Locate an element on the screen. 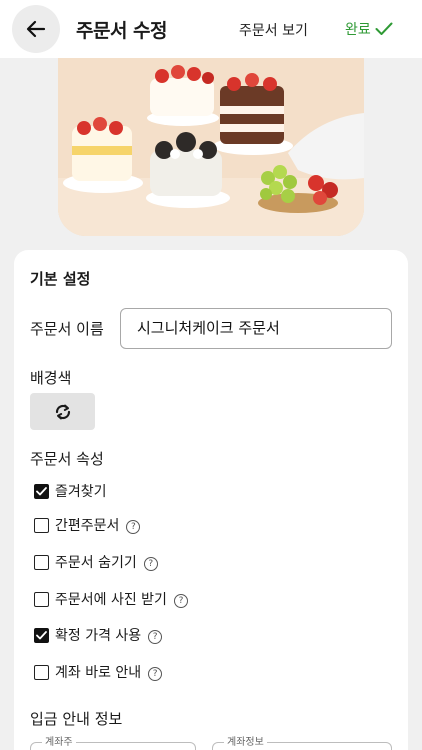 This screenshot has width=422, height=750. back-arrow-icon is located at coordinates (36, 29).